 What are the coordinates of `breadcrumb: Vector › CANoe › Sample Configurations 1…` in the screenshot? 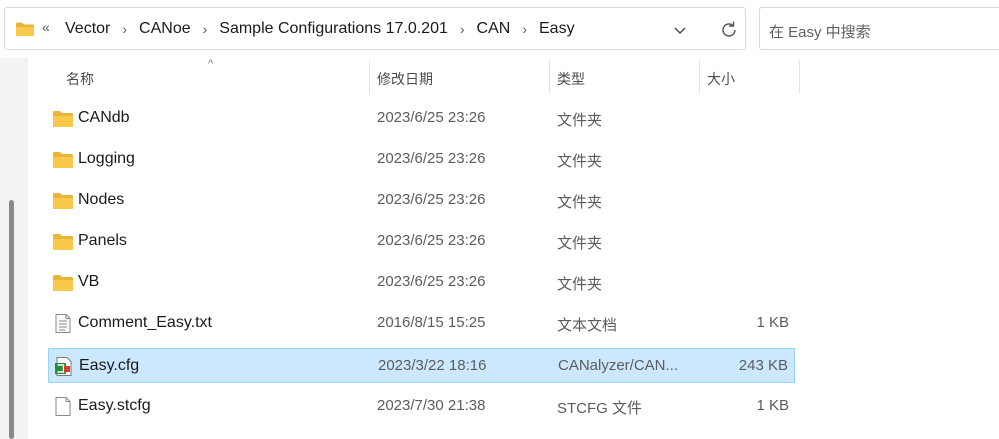 It's located at (320, 29).